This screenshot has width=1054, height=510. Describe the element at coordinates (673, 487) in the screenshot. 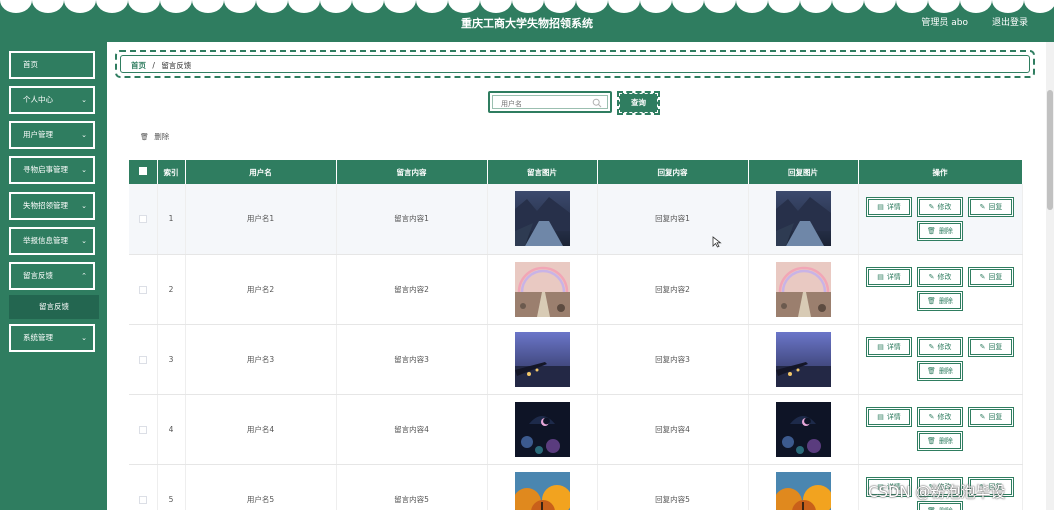

I see `row-reply: 回复内容5` at that location.